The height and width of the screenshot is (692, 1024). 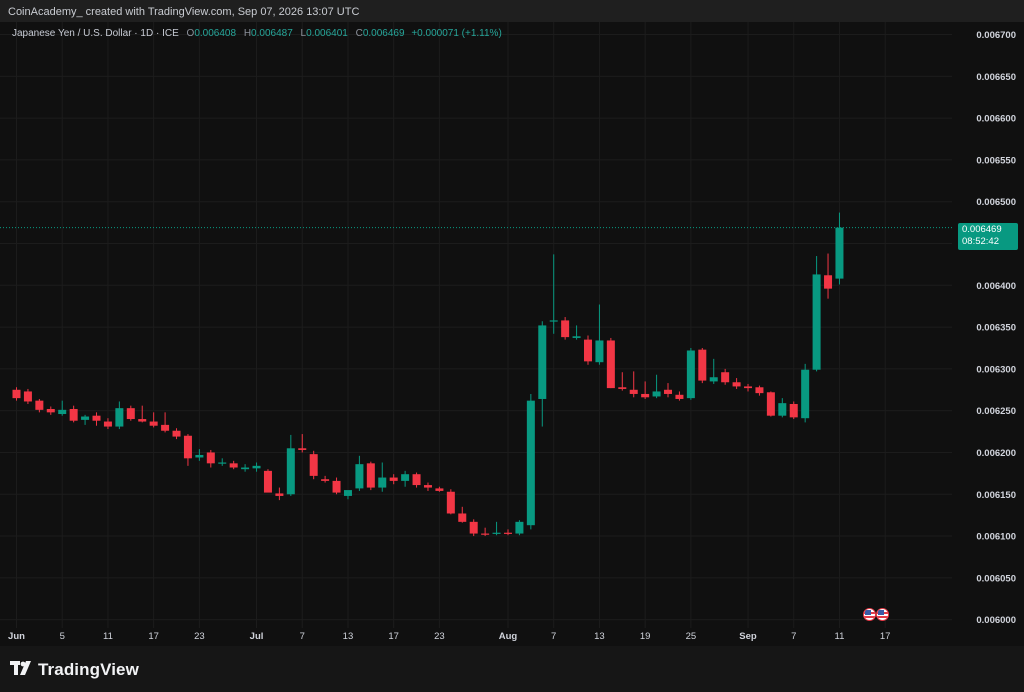 What do you see at coordinates (996, 537) in the screenshot?
I see `price-tick-label: 0.006100` at bounding box center [996, 537].